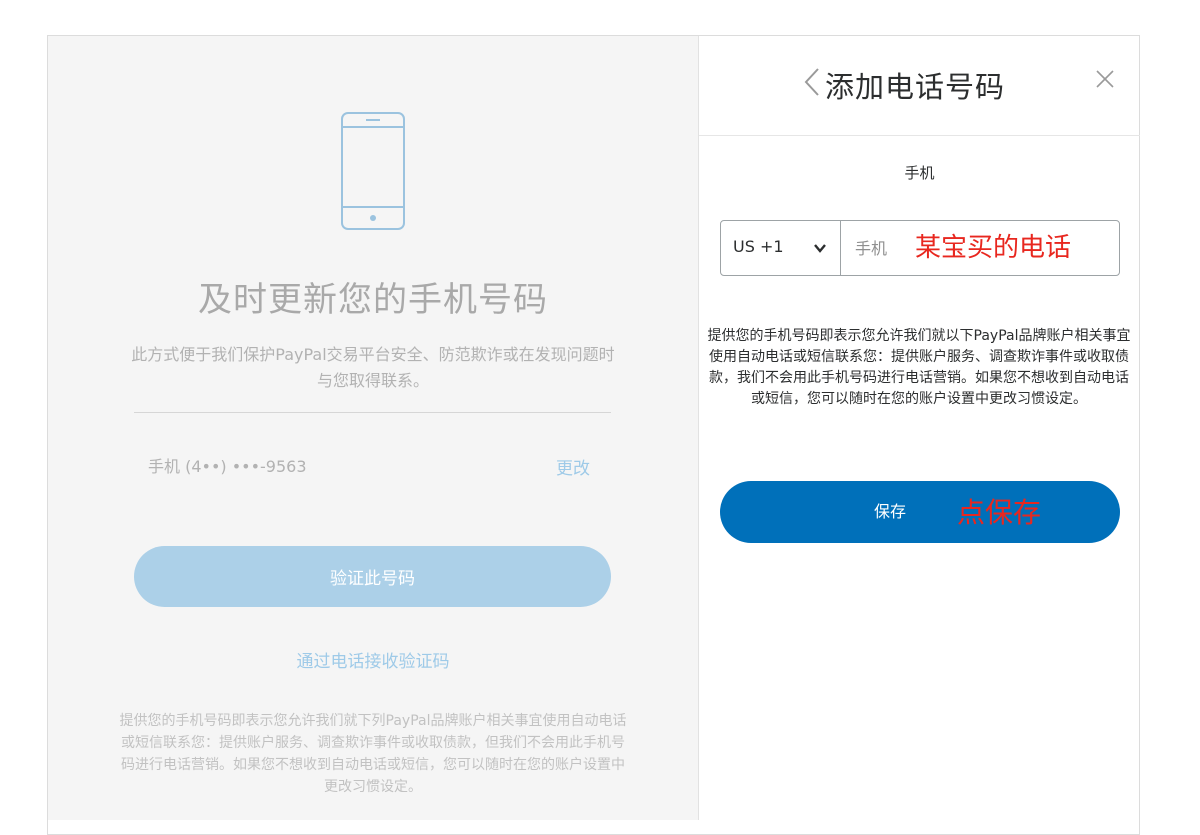  I want to click on page-description: 此方式便于我们保护PayPal交易平台安全、防范欺诈或在发现问题时与您取得联系。, so click(373, 367).